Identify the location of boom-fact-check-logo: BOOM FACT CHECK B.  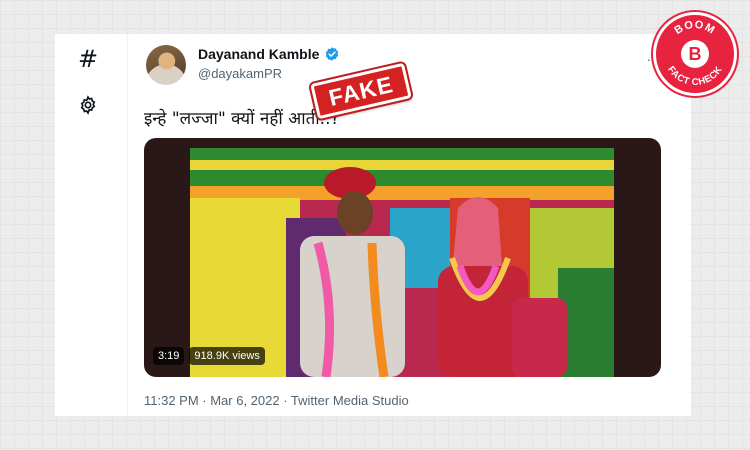
(695, 54).